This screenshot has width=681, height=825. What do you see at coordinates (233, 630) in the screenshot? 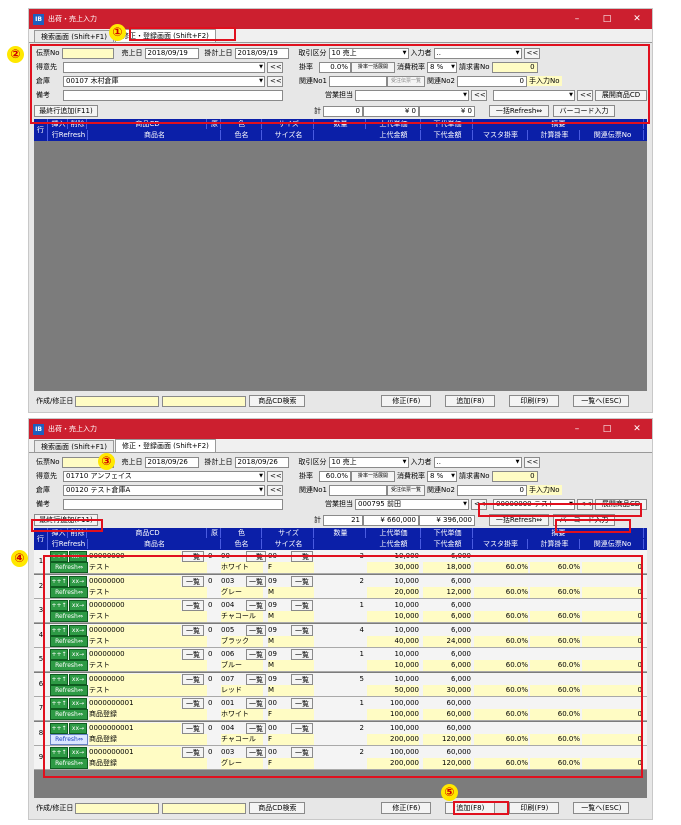
I see `color-cell: 005` at bounding box center [233, 630].